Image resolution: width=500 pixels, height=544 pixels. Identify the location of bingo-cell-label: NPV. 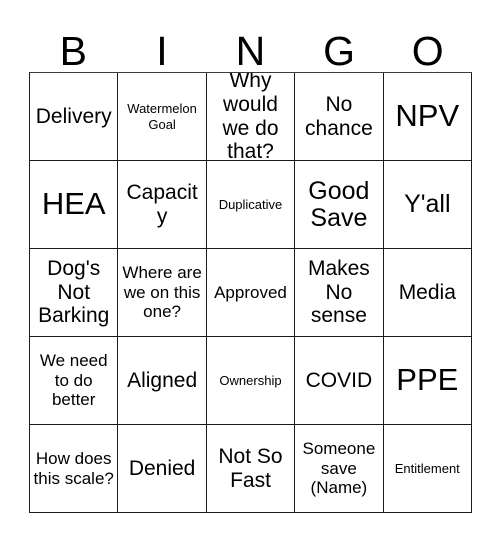
(427, 116).